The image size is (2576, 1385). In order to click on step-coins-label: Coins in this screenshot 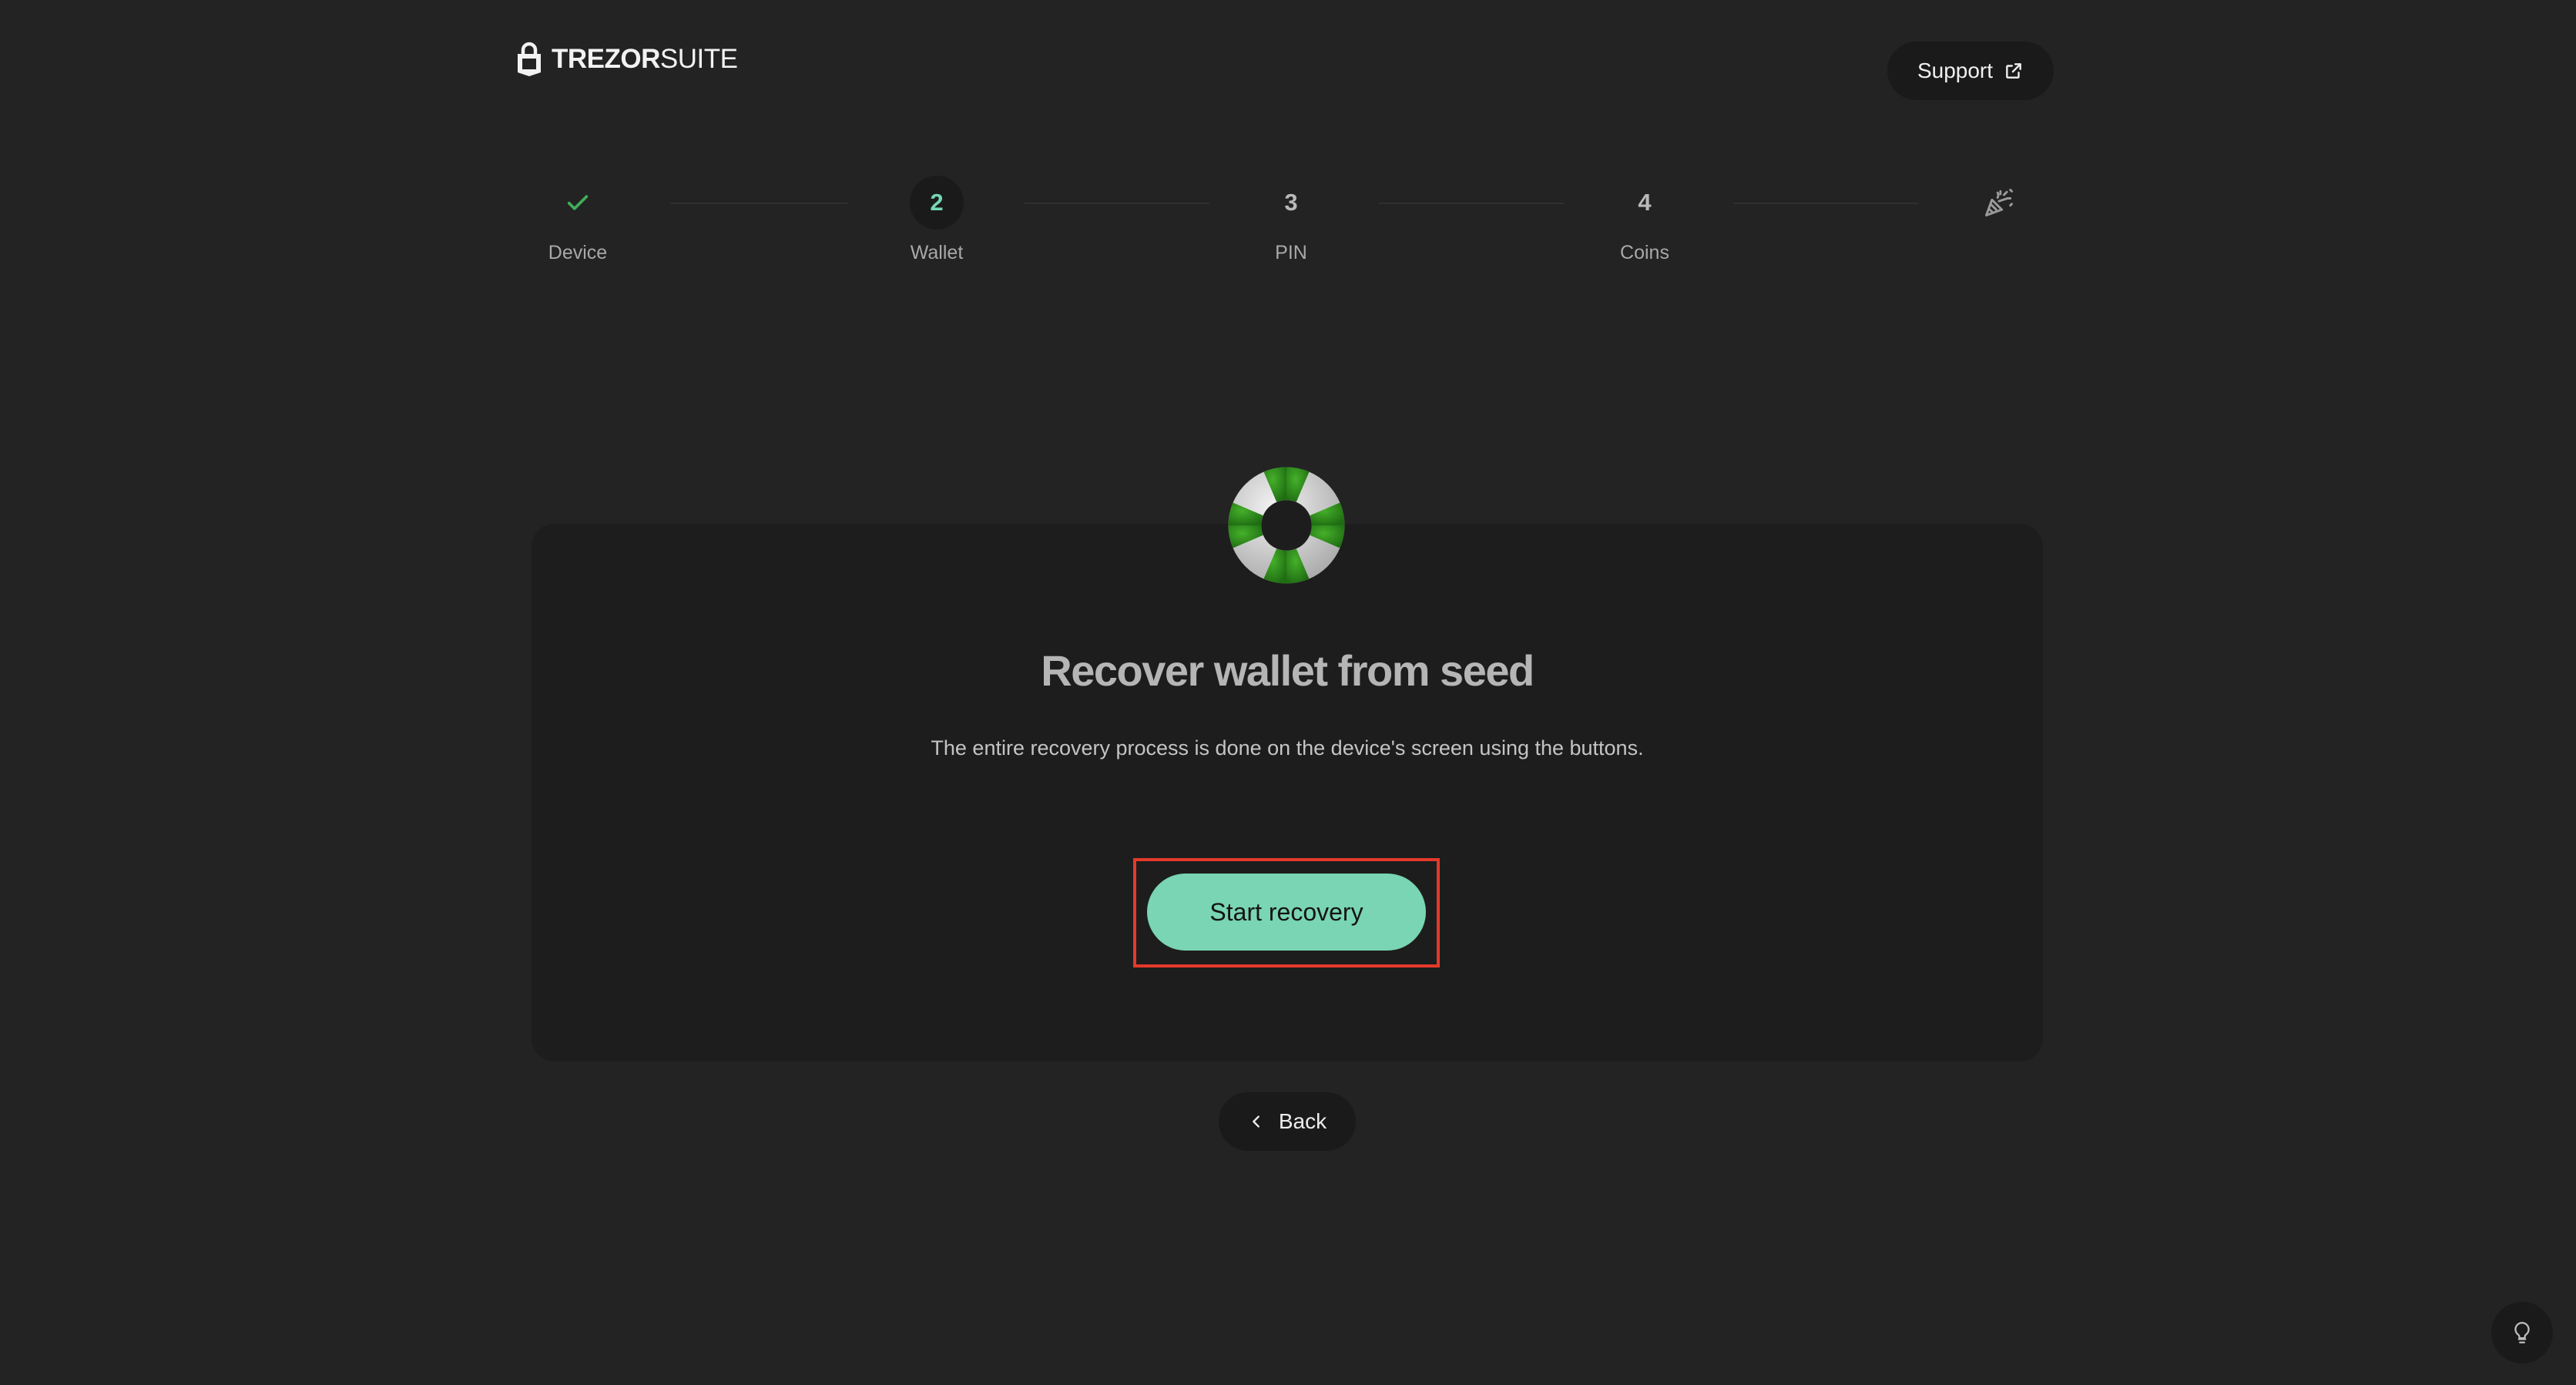, I will do `click(1644, 252)`.